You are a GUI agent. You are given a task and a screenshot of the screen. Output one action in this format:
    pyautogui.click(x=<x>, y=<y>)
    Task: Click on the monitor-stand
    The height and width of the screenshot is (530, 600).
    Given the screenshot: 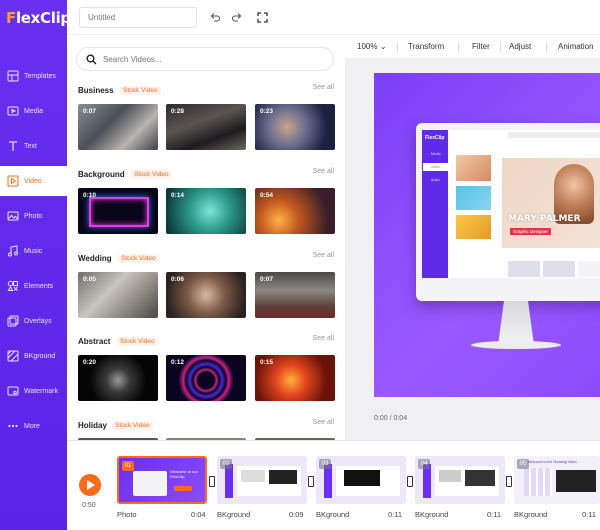 What is the action you would take?
    pyautogui.click(x=516, y=323)
    